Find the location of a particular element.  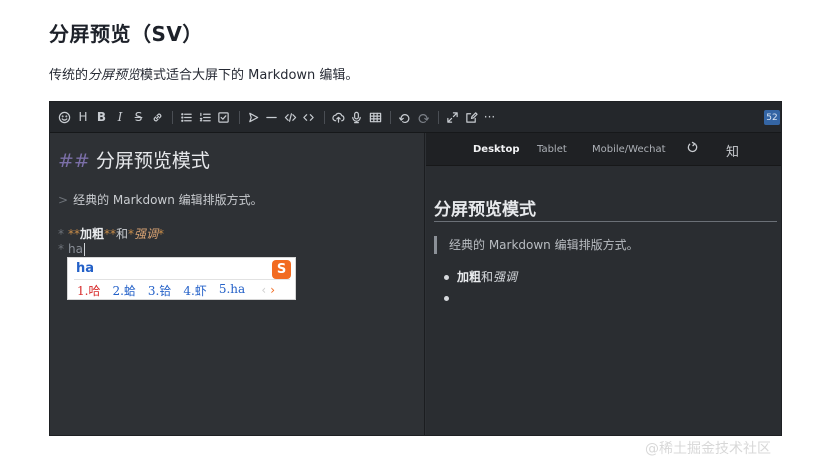

copy-to-zhihu-icon: 知 is located at coordinates (732, 150).